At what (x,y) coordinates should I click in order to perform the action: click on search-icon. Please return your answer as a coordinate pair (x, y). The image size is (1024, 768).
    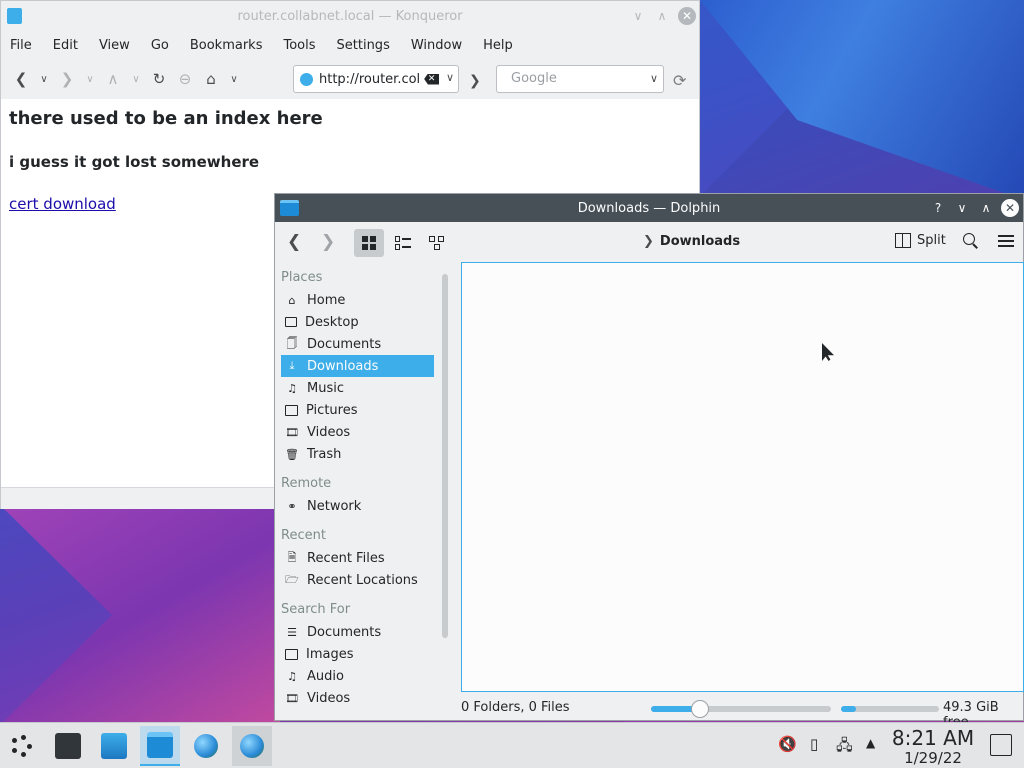
    Looking at the image, I should click on (971, 241).